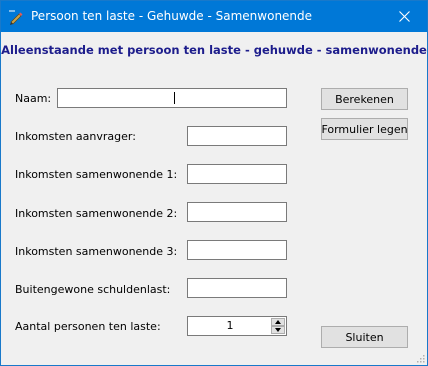 Image resolution: width=428 pixels, height=366 pixels. I want to click on close-icon, so click(404, 16).